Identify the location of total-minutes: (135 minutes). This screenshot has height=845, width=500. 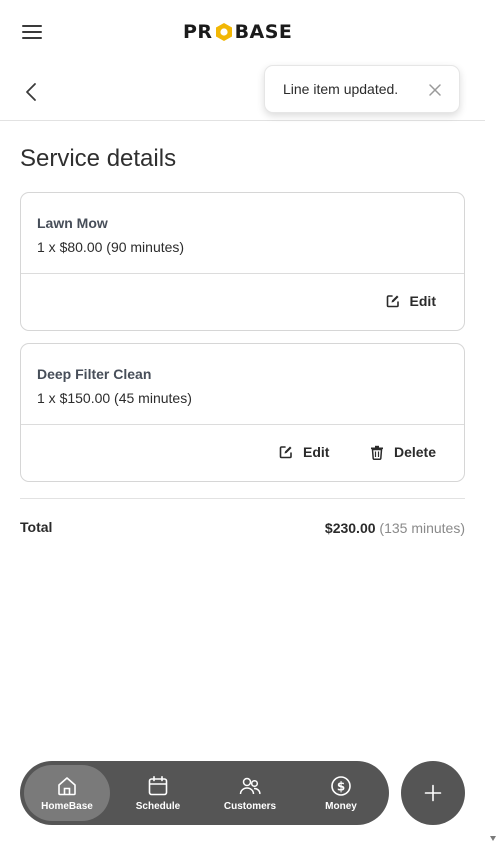
(422, 528).